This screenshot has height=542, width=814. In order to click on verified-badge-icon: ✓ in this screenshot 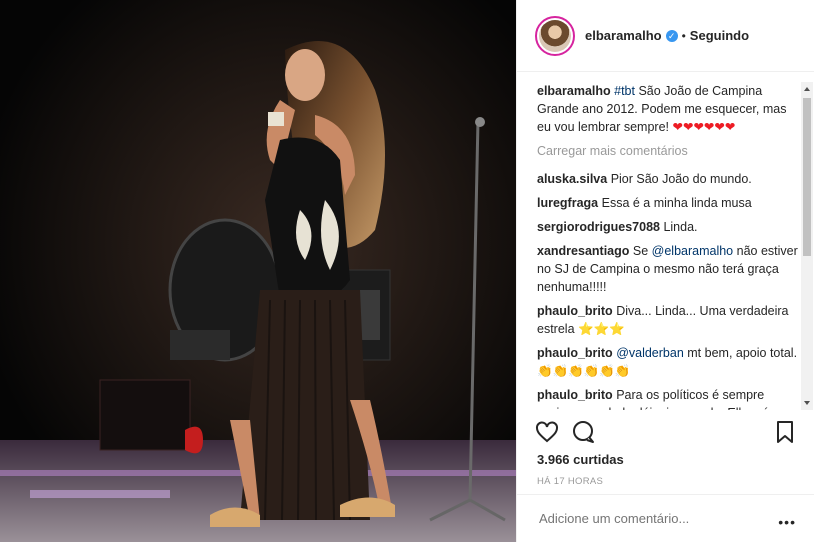, I will do `click(671, 35)`.